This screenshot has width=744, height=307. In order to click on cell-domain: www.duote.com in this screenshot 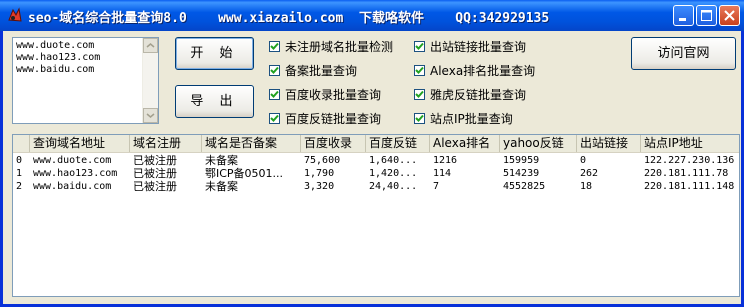, I will do `click(72, 160)`.